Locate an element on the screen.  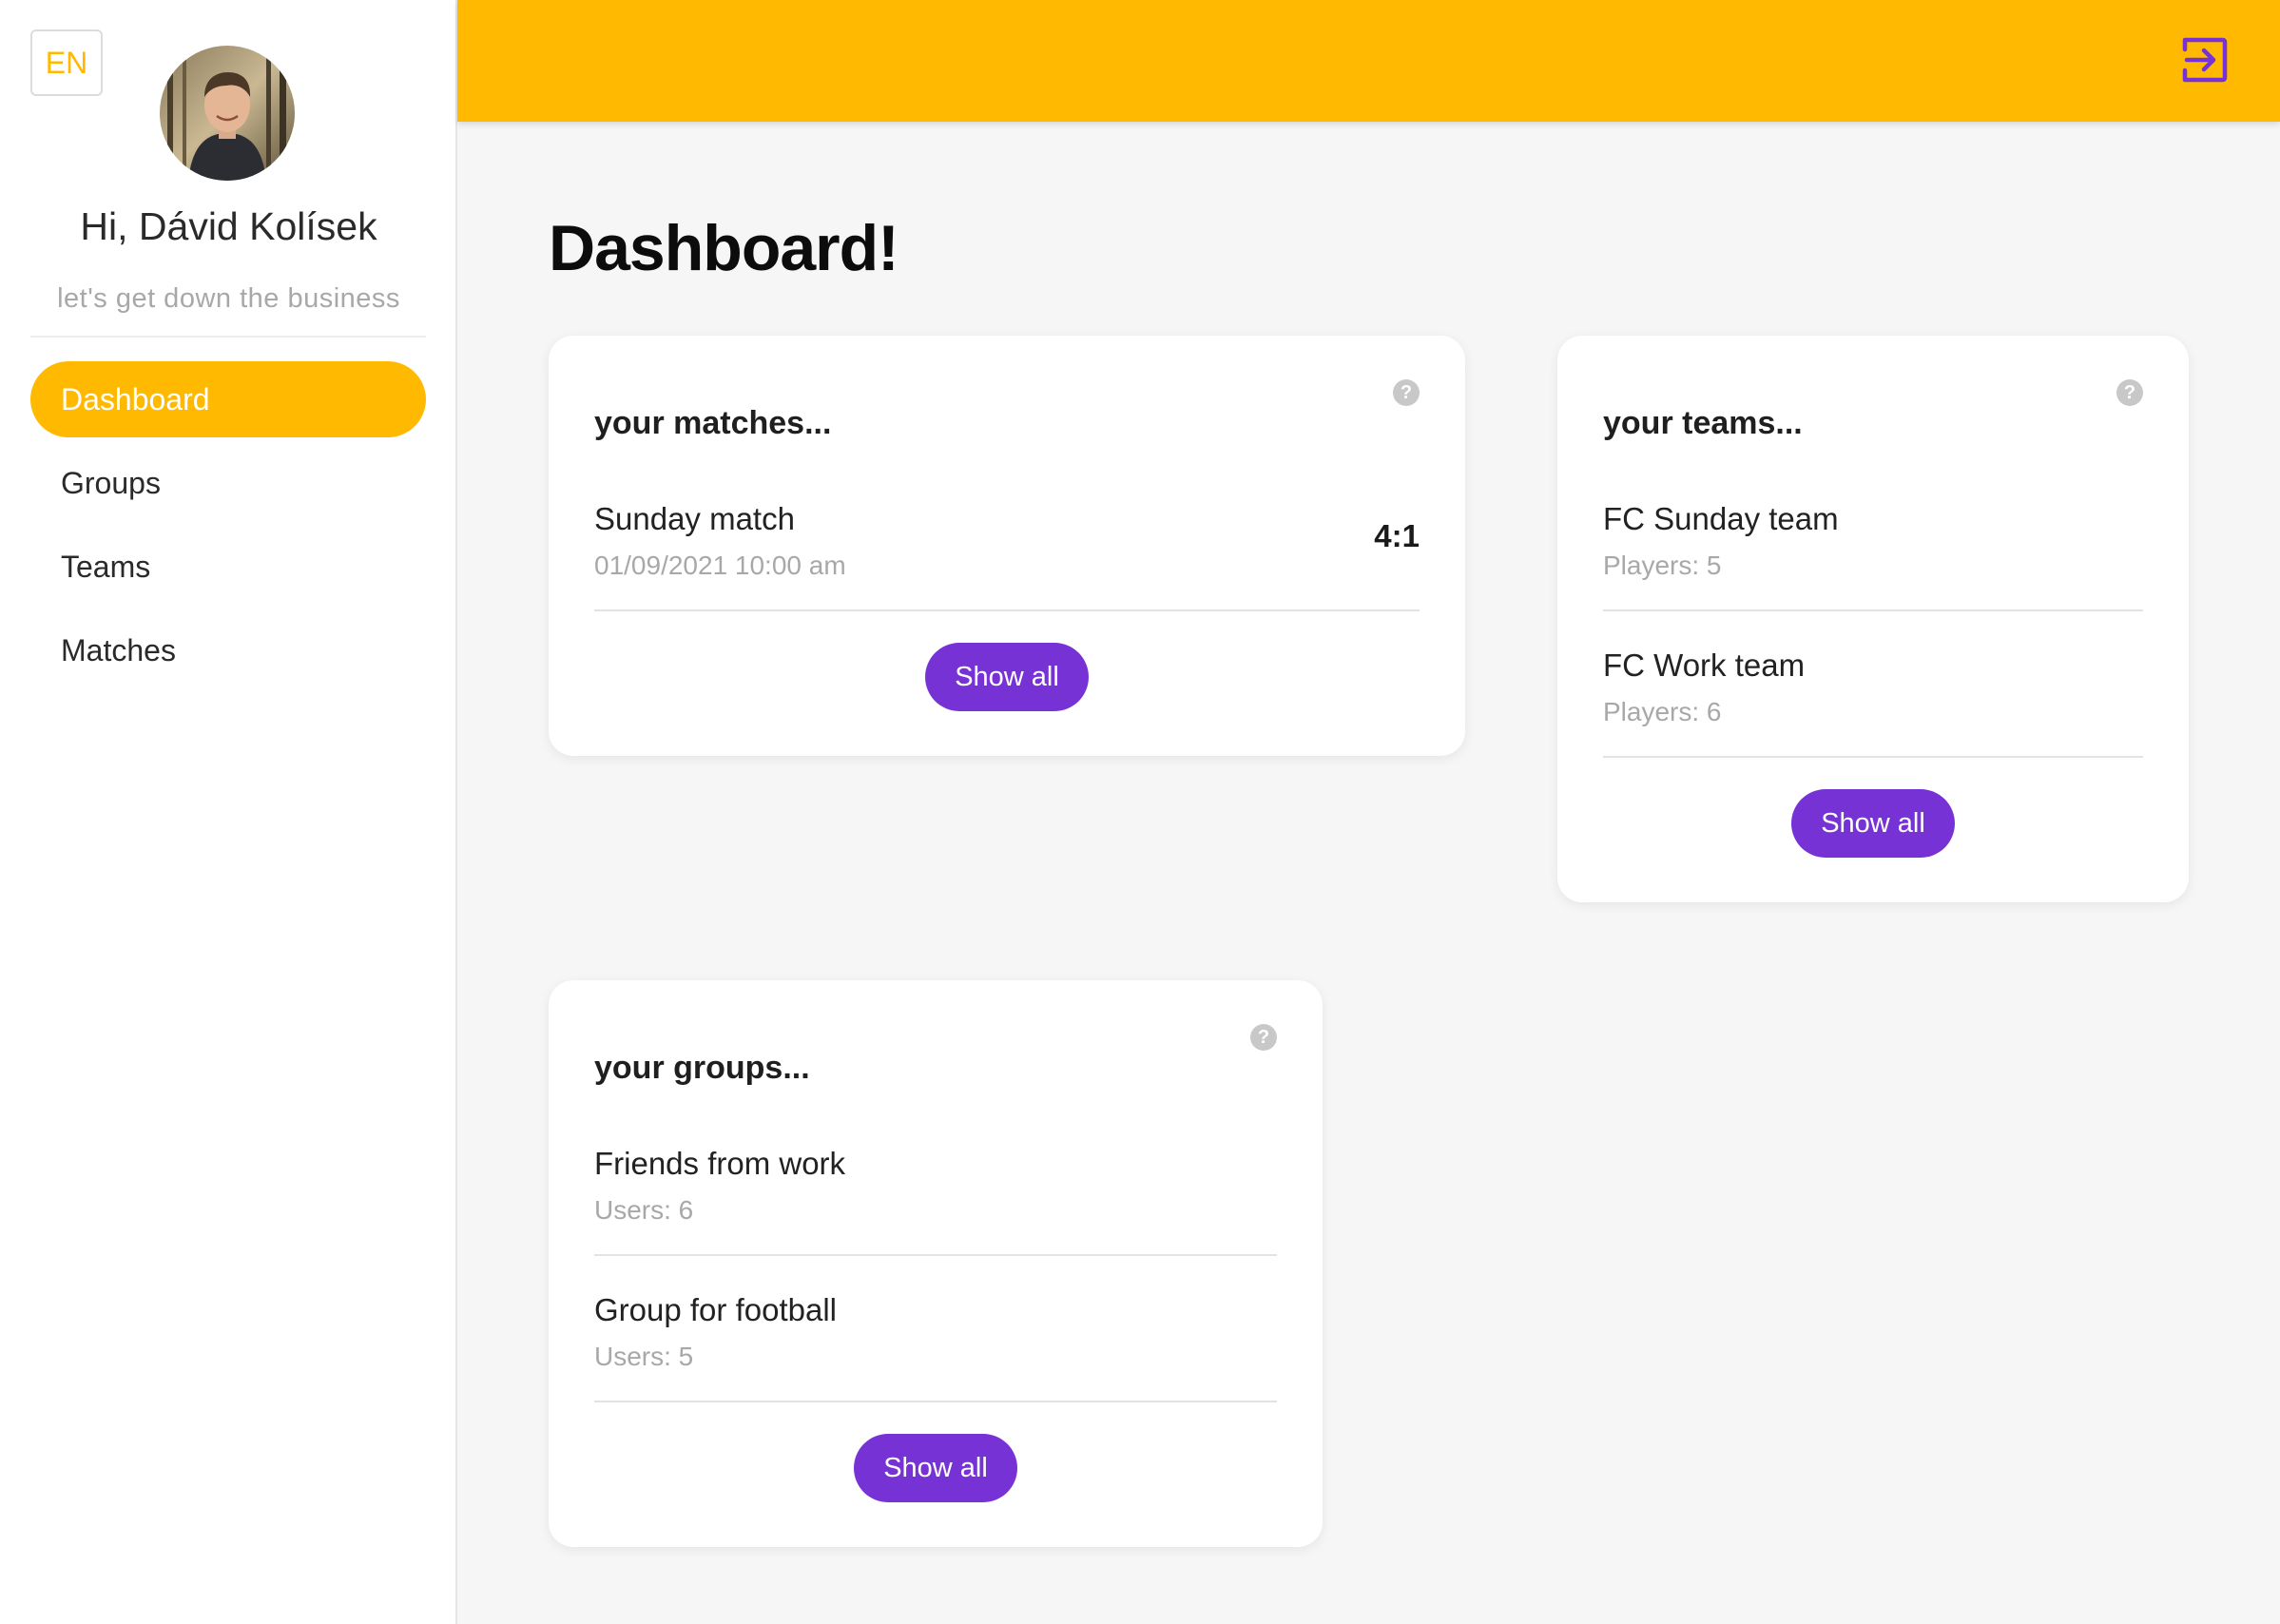
match-name: Sunday match is located at coordinates (695, 518).